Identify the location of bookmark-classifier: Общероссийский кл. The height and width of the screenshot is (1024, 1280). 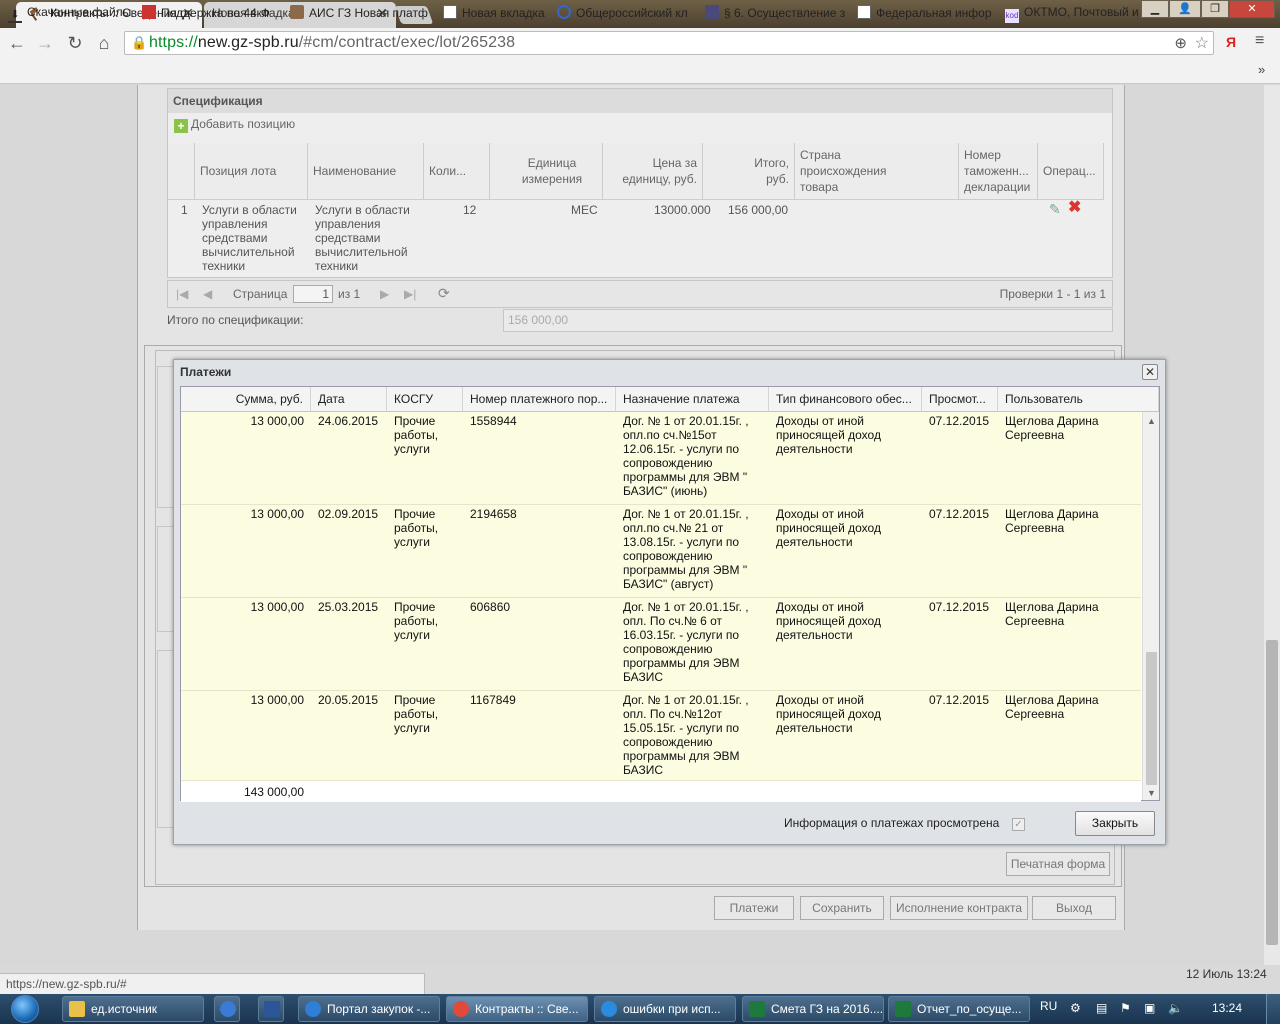
(628, 12).